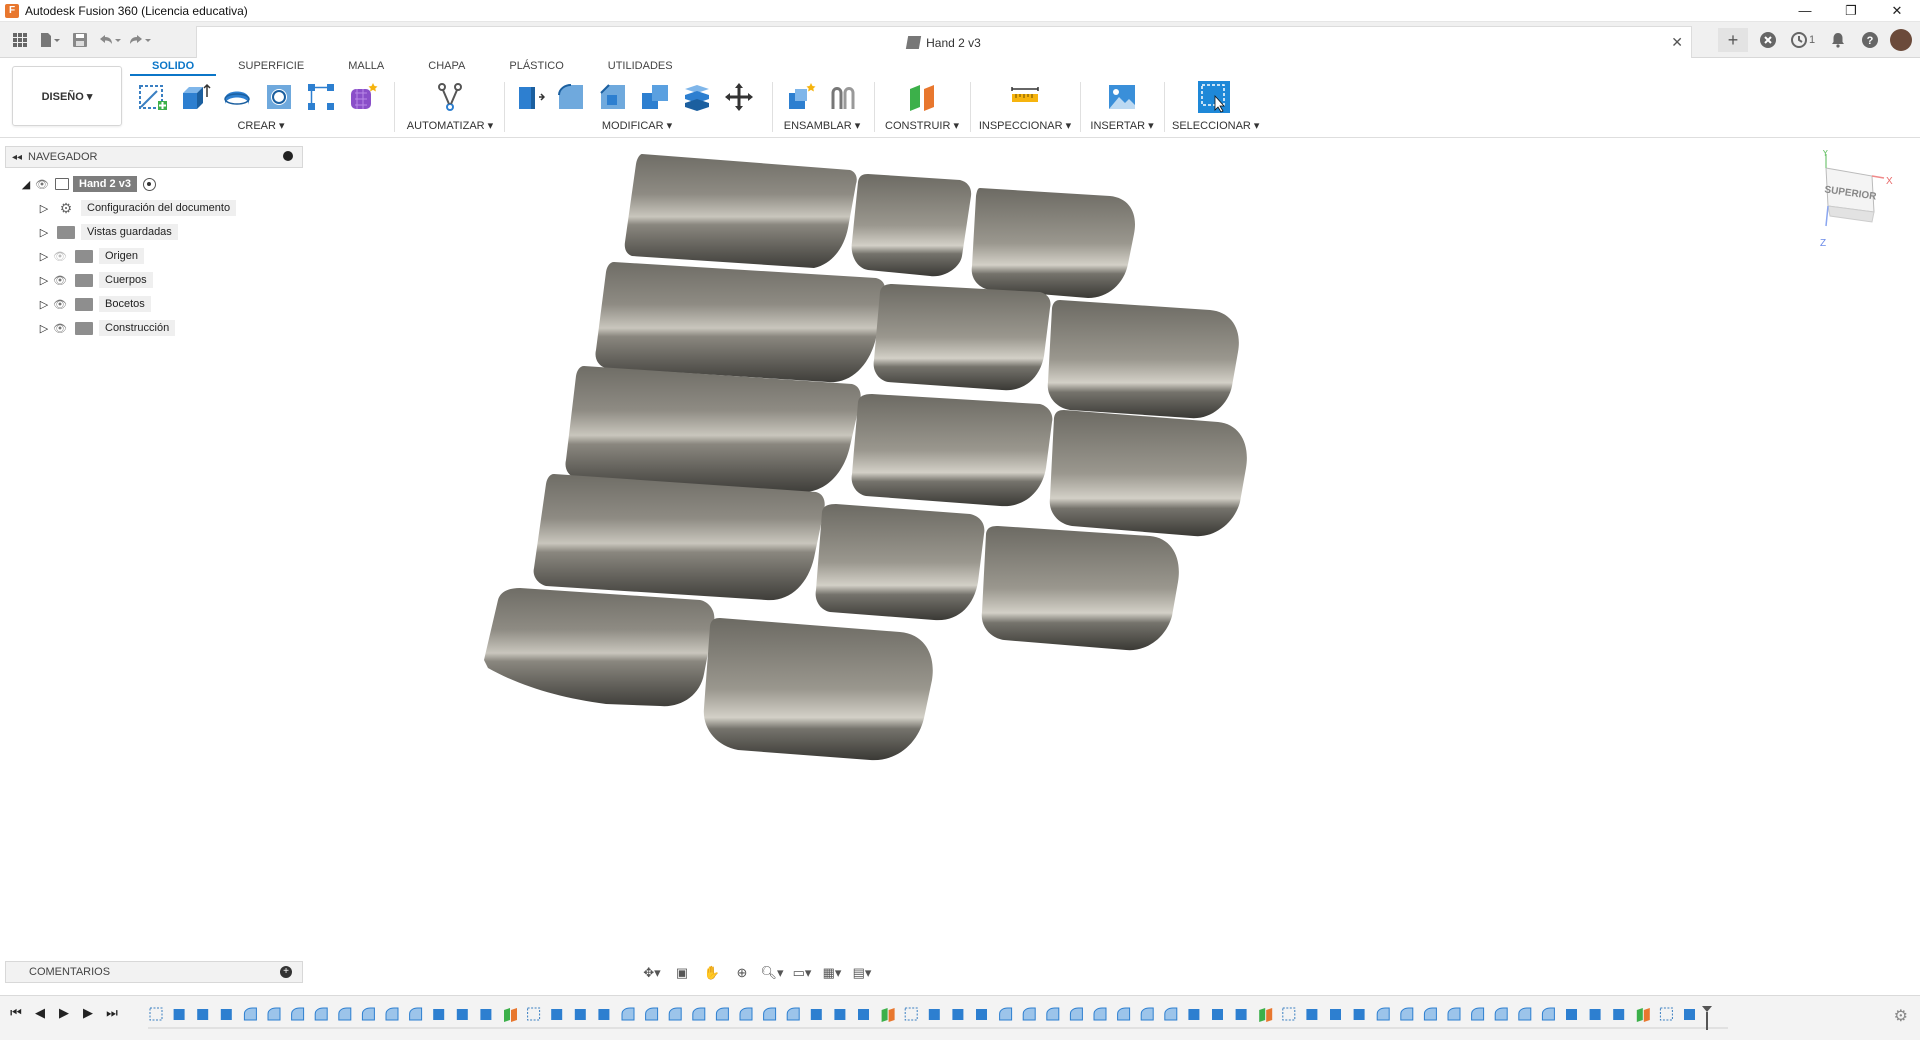 This screenshot has width=1920, height=1040. Describe the element at coordinates (26, 184) in the screenshot. I see `expand-triangle-icon: ◢` at that location.